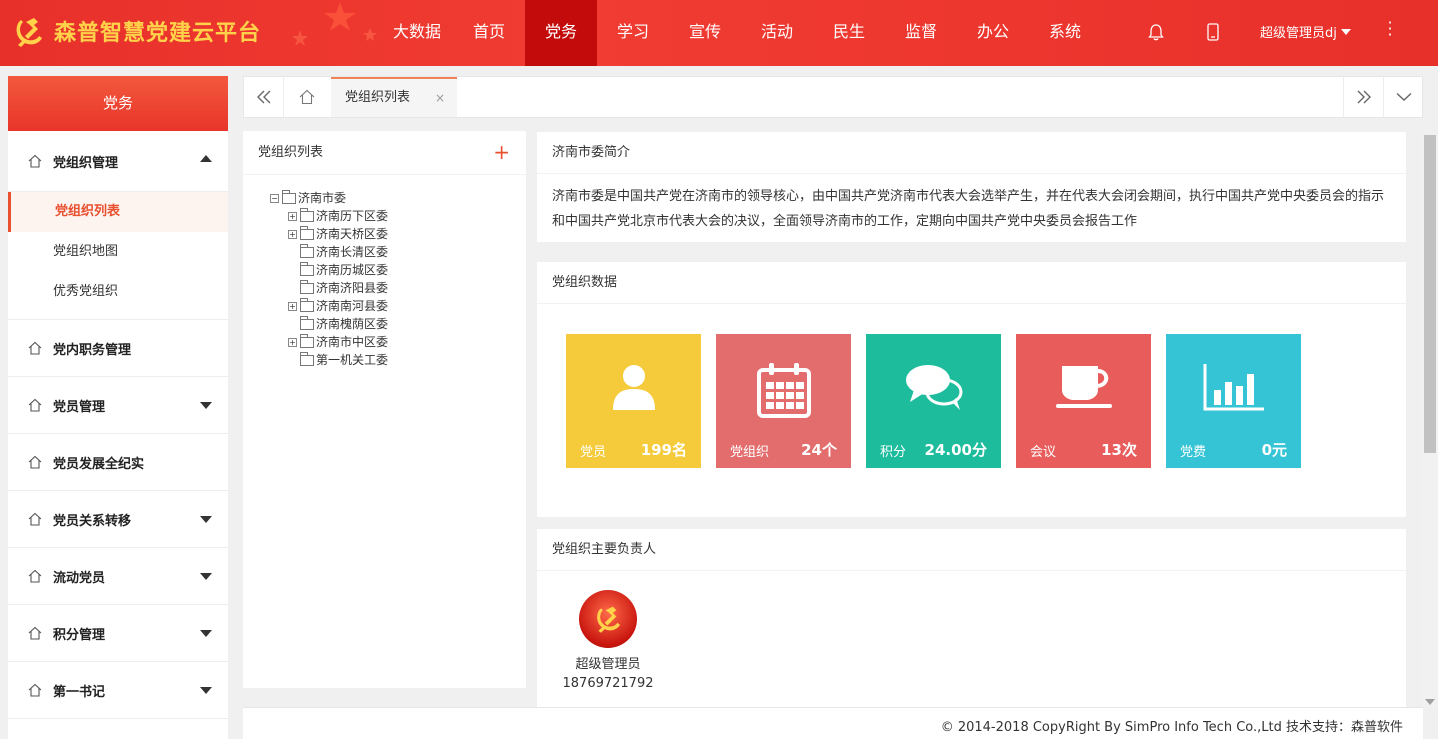  Describe the element at coordinates (352, 216) in the screenshot. I see `tree-node-label: 济南历下区委` at that location.